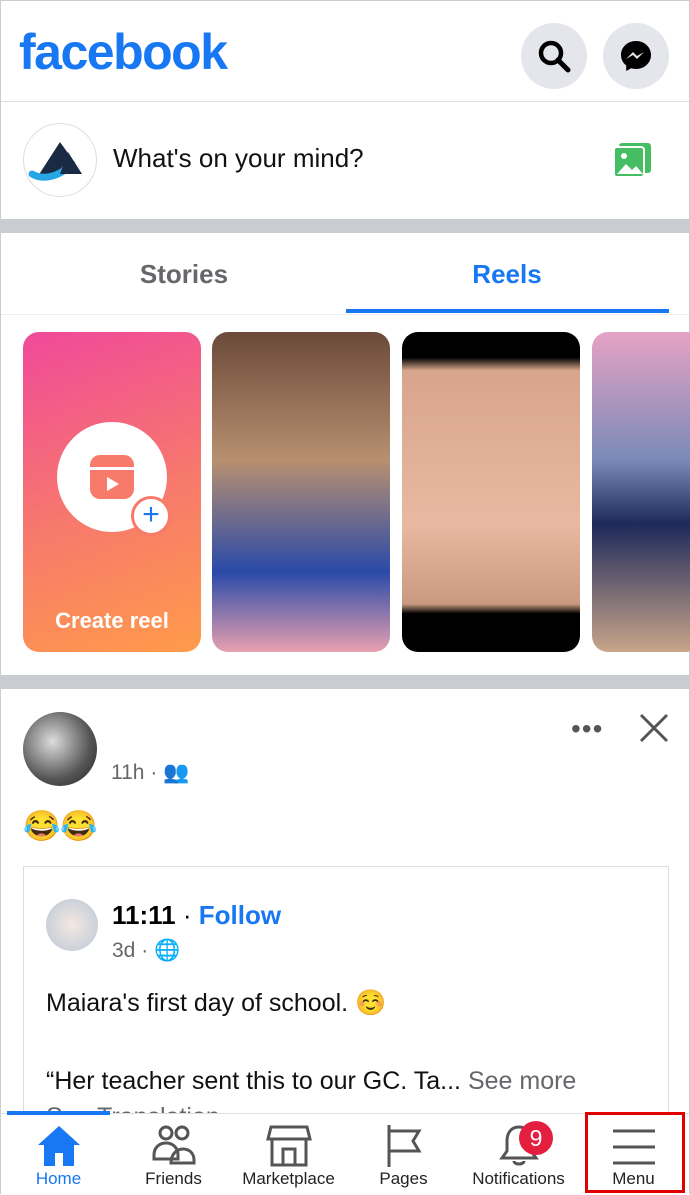 The height and width of the screenshot is (1195, 690). I want to click on facebook-logo: facebook, so click(123, 52).